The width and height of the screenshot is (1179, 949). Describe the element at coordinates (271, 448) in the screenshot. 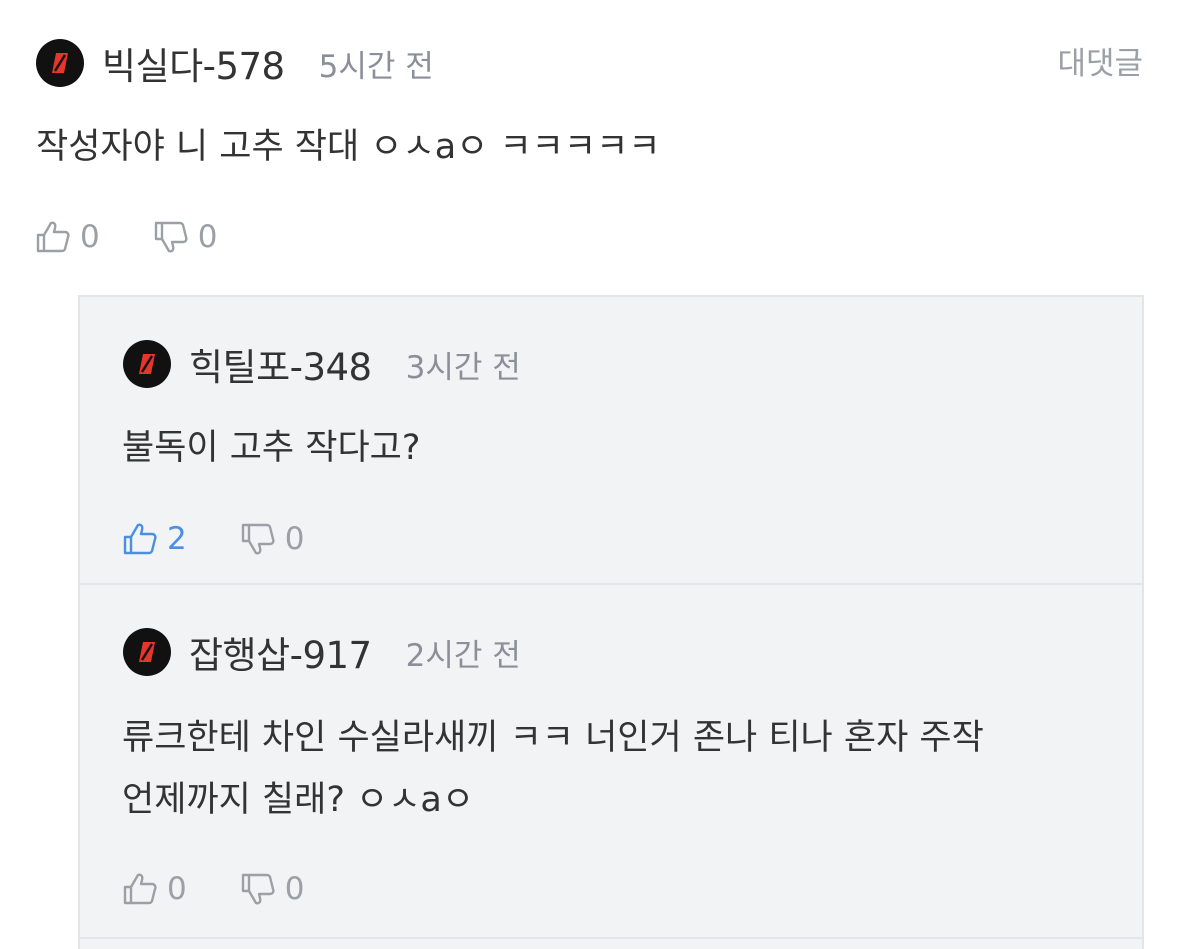

I see `reply-text: 불독이 고추 작다고?` at that location.